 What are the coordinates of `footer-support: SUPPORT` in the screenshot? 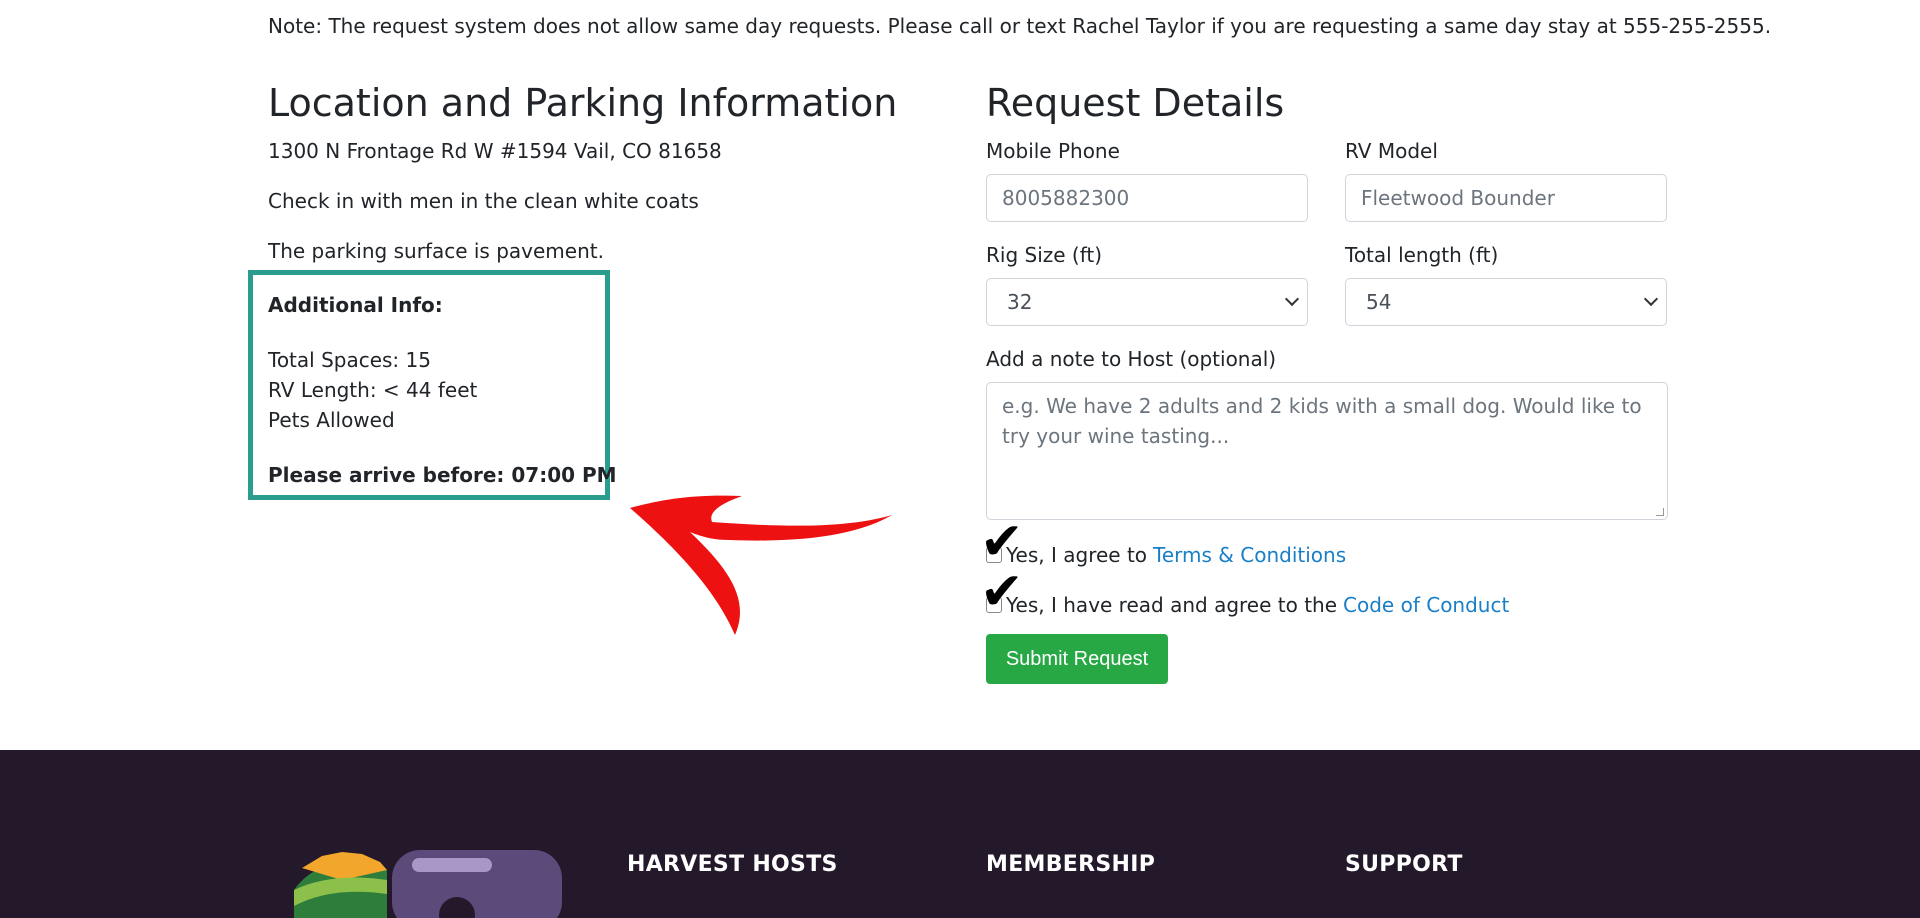 It's located at (1404, 864).